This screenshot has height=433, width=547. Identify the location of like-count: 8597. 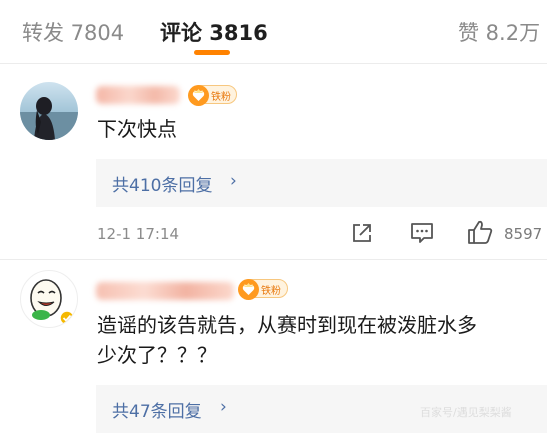
(523, 234).